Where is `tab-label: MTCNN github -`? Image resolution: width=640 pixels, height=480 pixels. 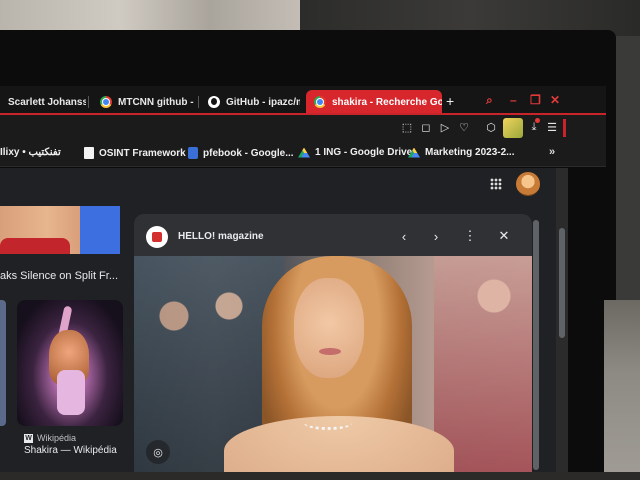
tab-label: MTCNN github - is located at coordinates (156, 102).